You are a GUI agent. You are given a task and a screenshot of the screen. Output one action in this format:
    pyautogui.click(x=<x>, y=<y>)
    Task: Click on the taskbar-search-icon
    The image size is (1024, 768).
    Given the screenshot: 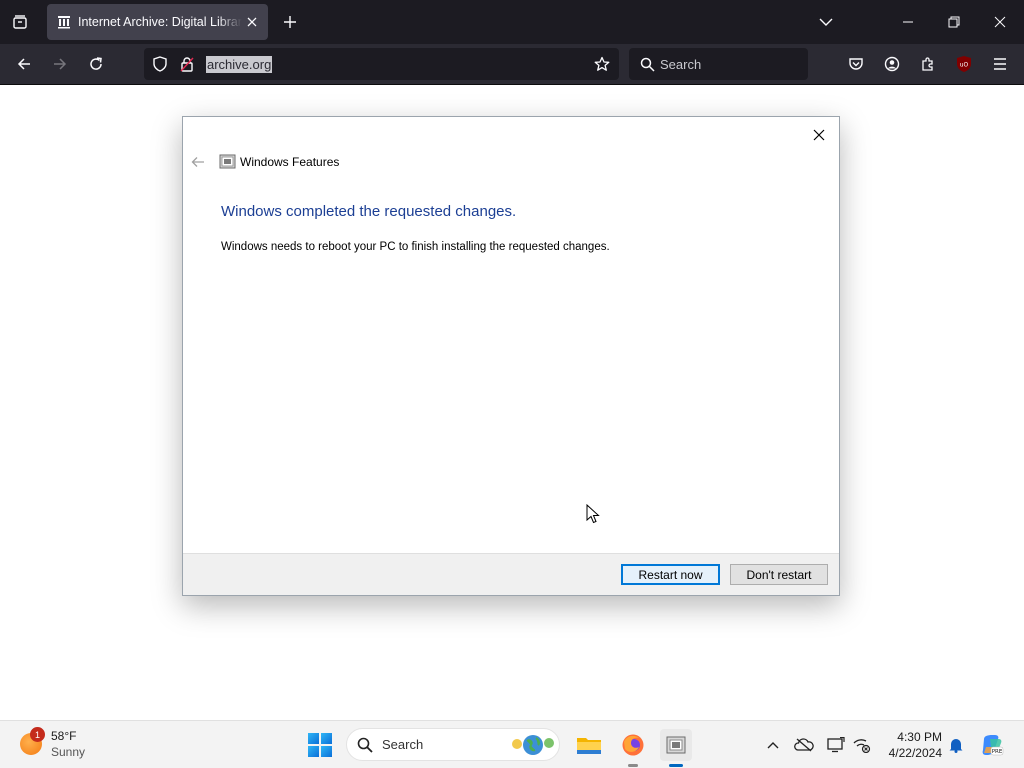 What is the action you would take?
    pyautogui.click(x=365, y=745)
    